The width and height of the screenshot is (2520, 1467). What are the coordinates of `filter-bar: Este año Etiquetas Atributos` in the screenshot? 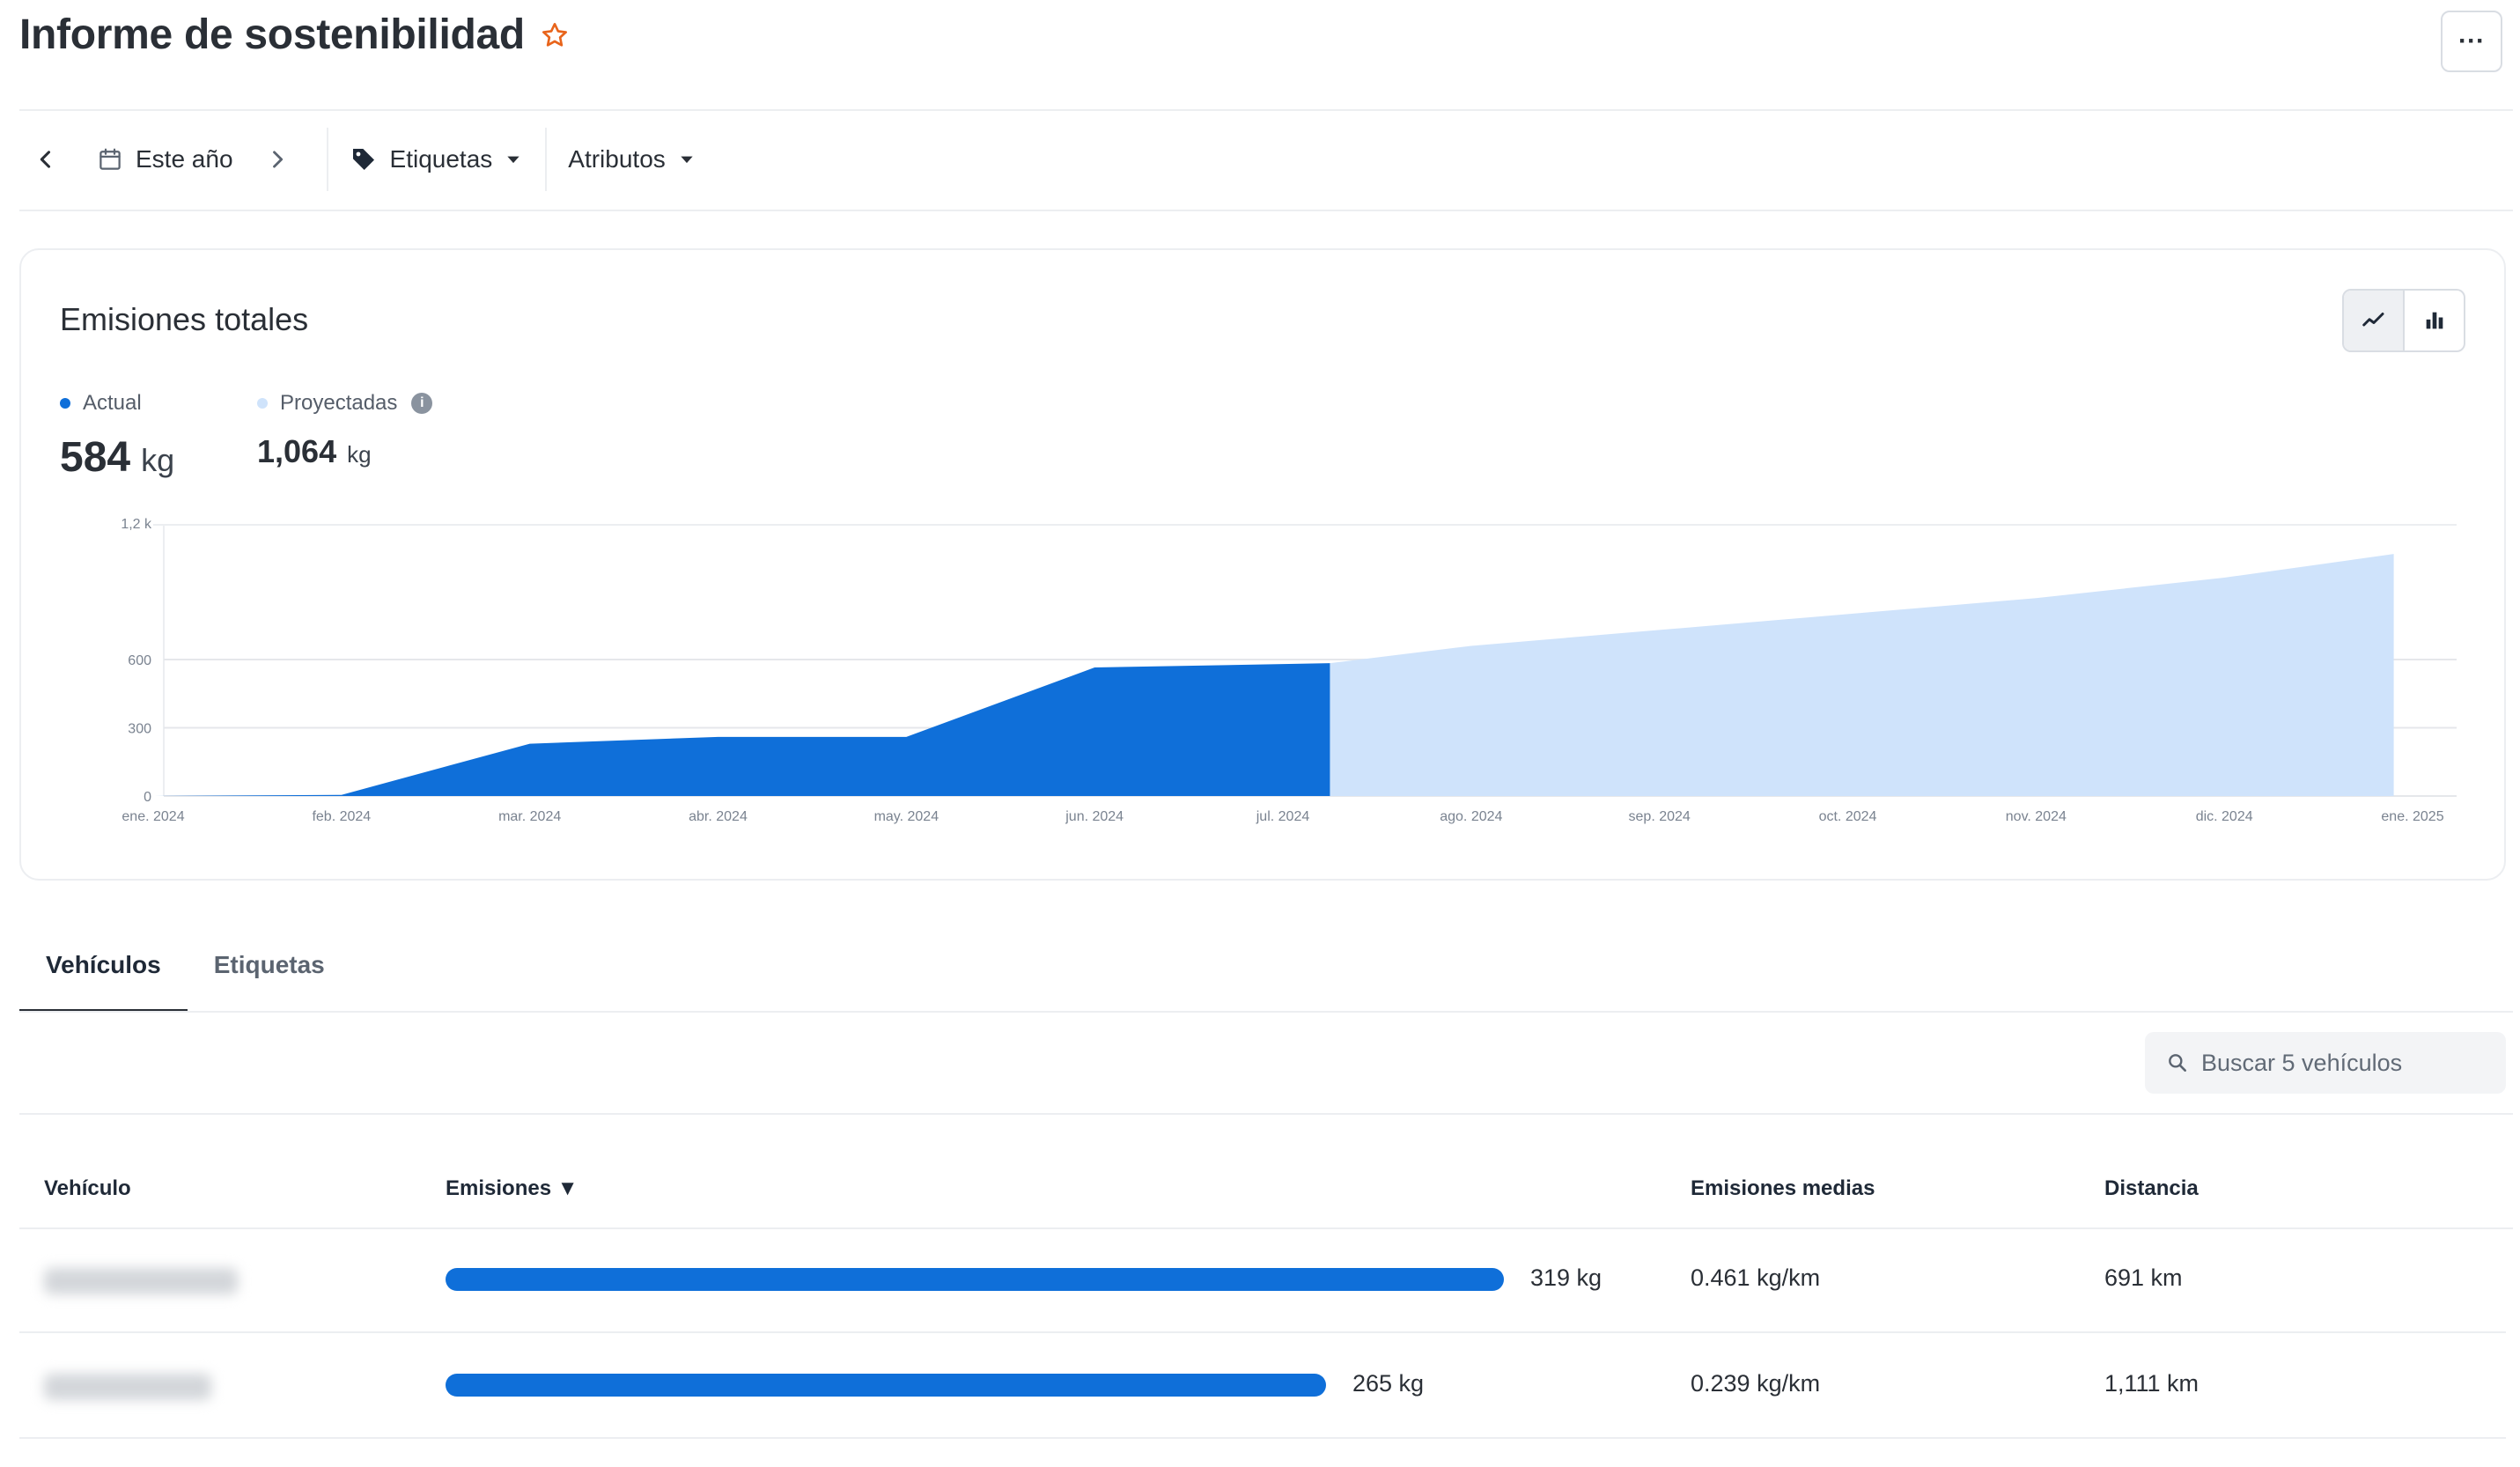 It's located at (357, 159).